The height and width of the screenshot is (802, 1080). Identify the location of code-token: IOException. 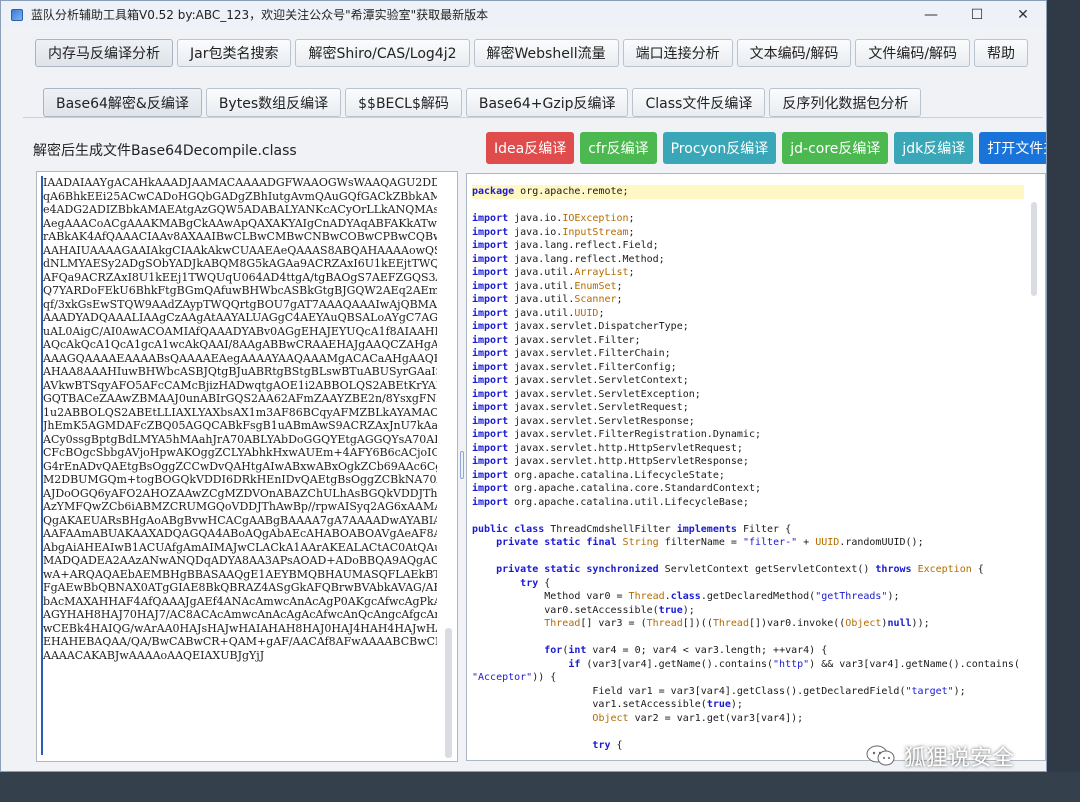
(595, 218).